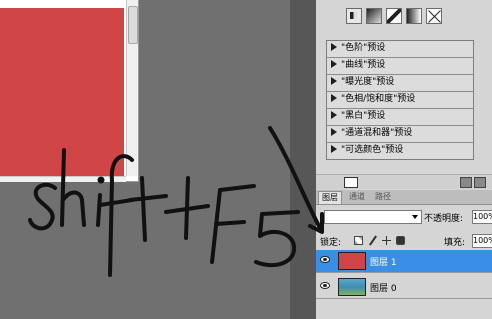  Describe the element at coordinates (132, 88) in the screenshot. I see `vertical-scrollbar` at that location.